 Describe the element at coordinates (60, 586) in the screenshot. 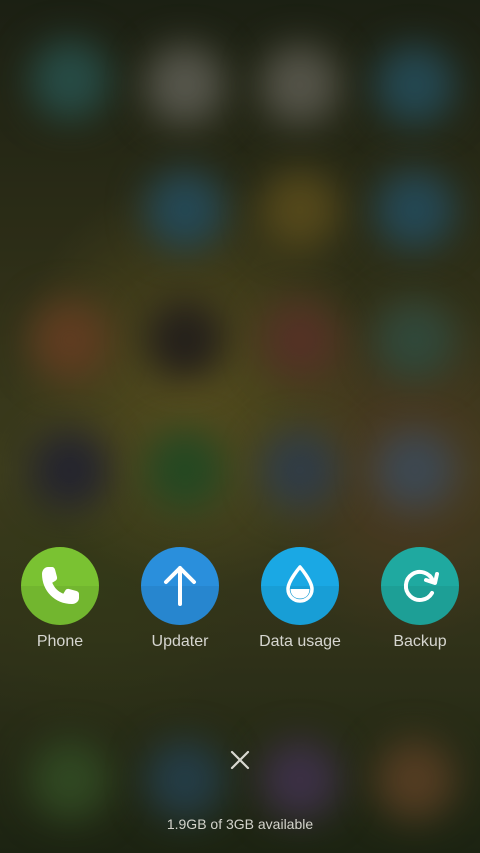

I see `phone-icon` at that location.